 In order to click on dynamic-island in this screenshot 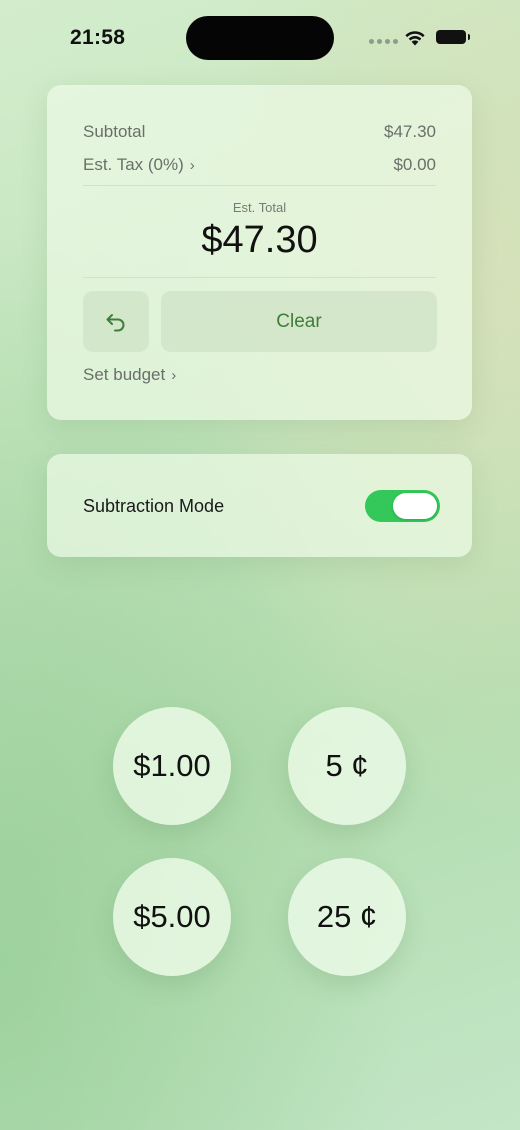, I will do `click(260, 38)`.